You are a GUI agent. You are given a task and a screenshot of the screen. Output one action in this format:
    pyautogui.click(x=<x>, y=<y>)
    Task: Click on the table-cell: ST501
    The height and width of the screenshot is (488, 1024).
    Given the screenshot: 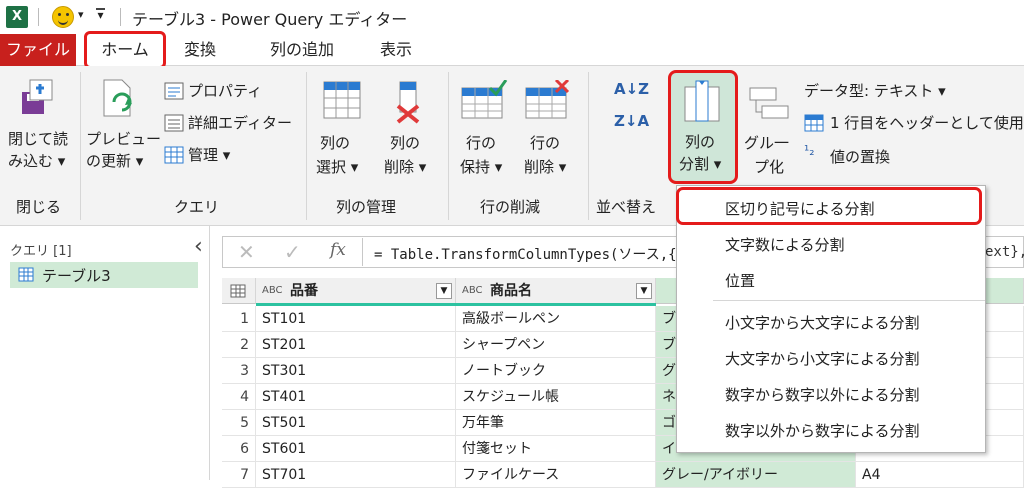 What is the action you would take?
    pyautogui.click(x=356, y=423)
    